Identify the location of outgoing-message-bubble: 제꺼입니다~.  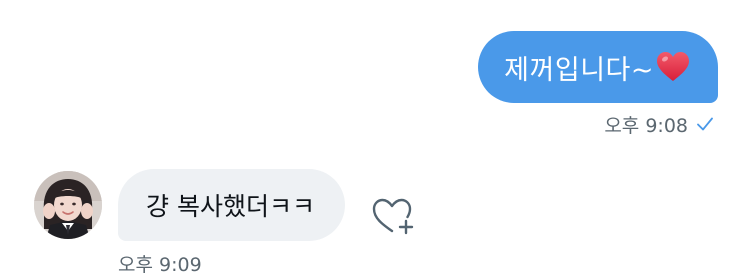
(598, 67).